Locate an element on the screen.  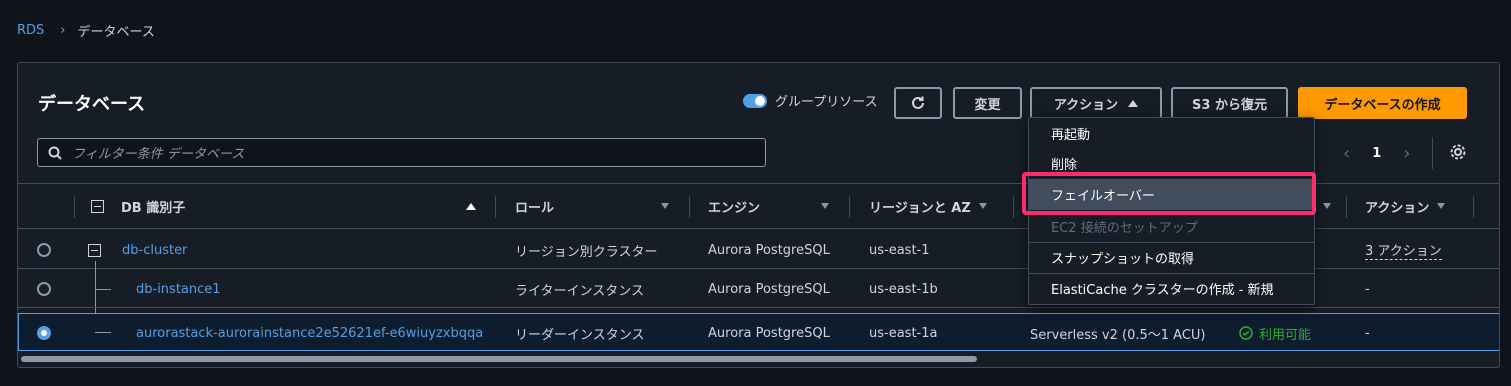
create-database-button: データベースの作成 is located at coordinates (1382, 103).